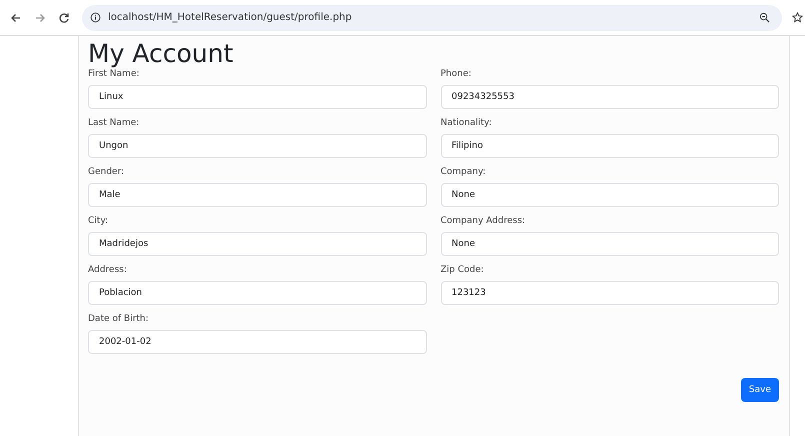 Image resolution: width=805 pixels, height=436 pixels. What do you see at coordinates (107, 172) in the screenshot?
I see `field-label: Gender:` at bounding box center [107, 172].